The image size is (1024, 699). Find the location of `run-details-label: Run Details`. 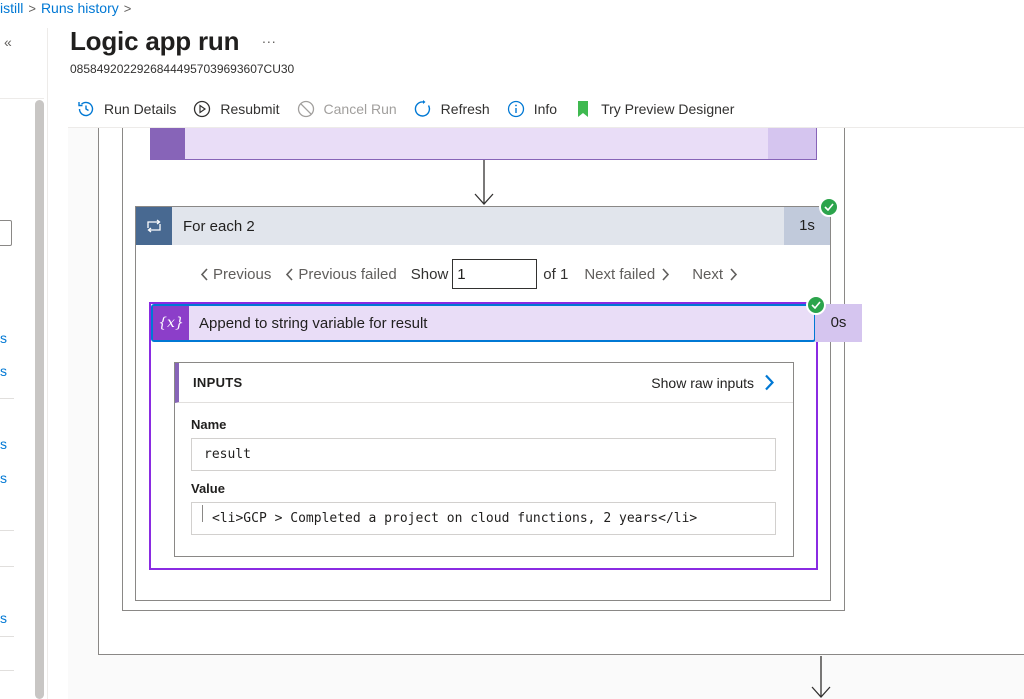

run-details-label: Run Details is located at coordinates (140, 109).